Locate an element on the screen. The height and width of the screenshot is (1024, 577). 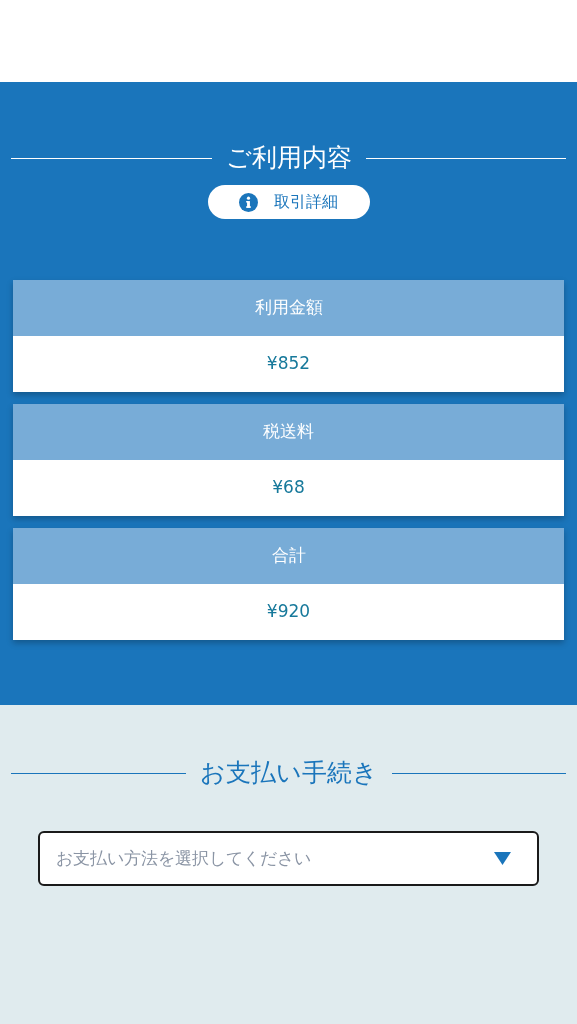
section-title: ご利用内容 is located at coordinates (288, 158).